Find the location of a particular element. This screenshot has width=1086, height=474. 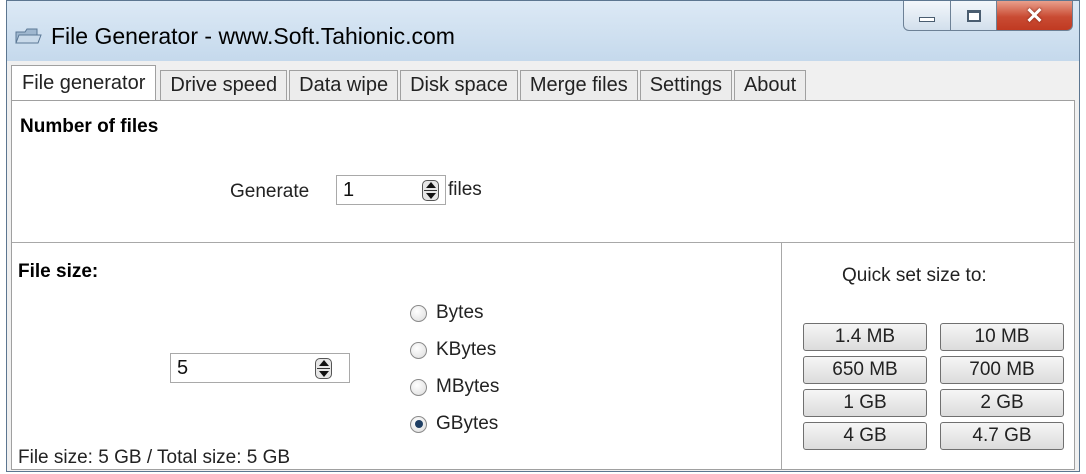

minimize-button is located at coordinates (927, 16).